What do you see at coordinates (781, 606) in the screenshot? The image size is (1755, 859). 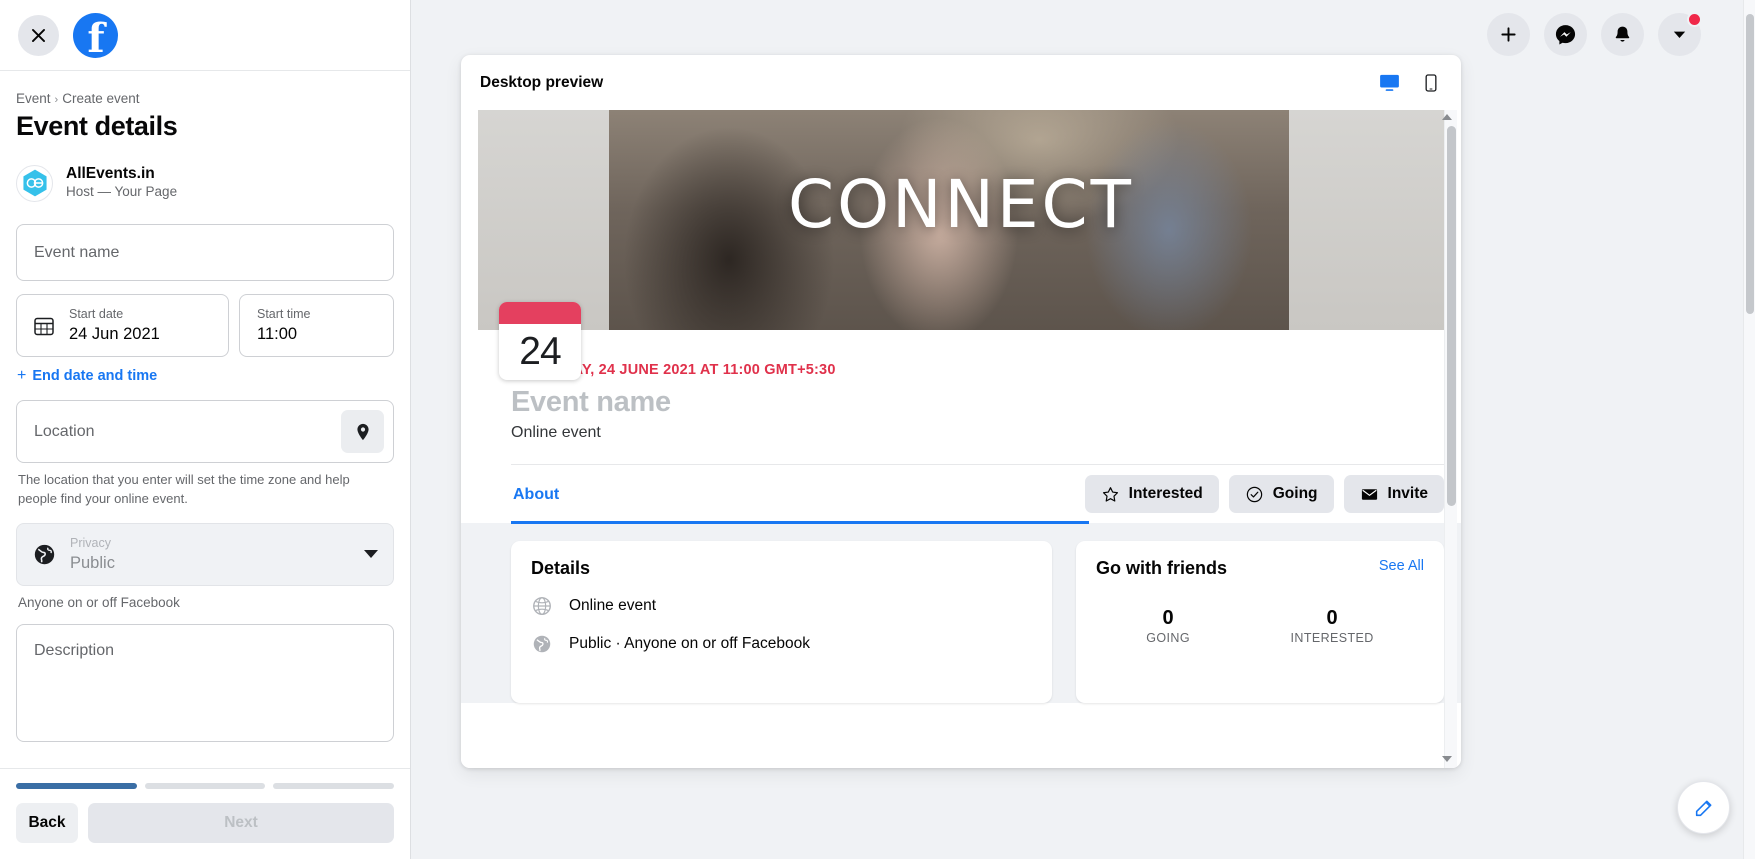 I see `detail-row-online: Online event` at bounding box center [781, 606].